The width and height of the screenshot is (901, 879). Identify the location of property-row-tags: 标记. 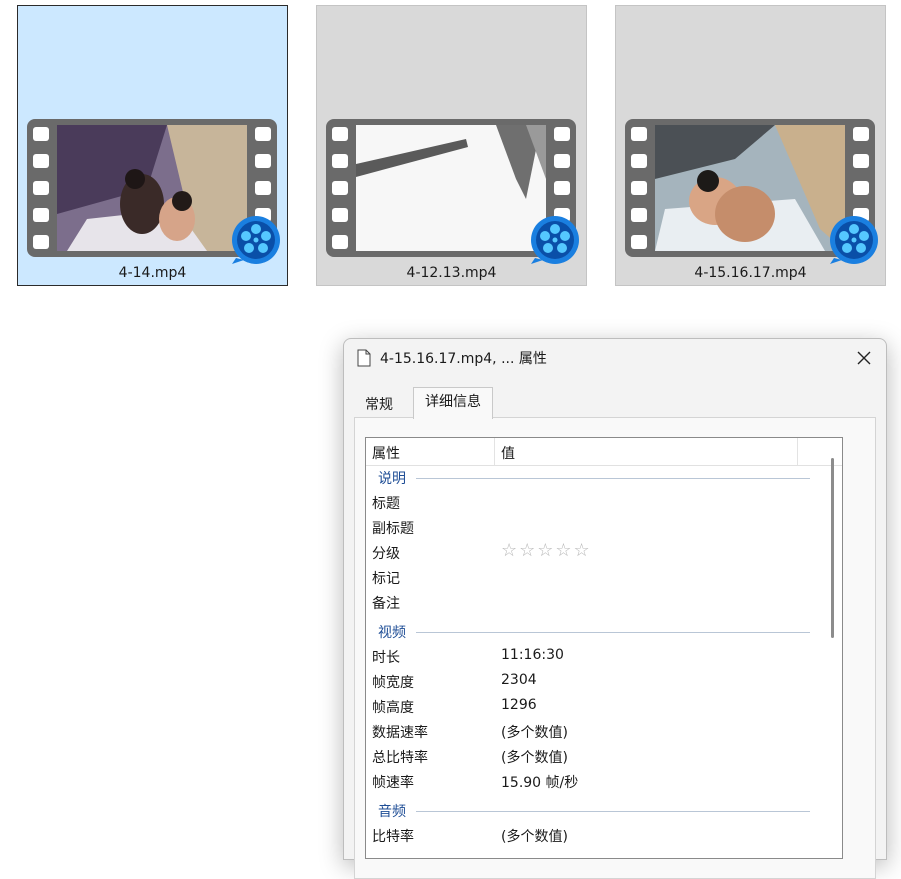
(588, 577).